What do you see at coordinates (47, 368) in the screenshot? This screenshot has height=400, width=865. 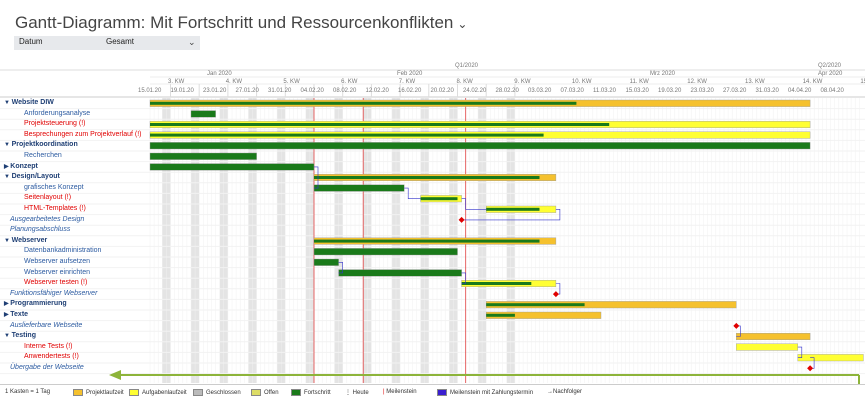 I see `task-row-label: Übergabe der Webseite` at bounding box center [47, 368].